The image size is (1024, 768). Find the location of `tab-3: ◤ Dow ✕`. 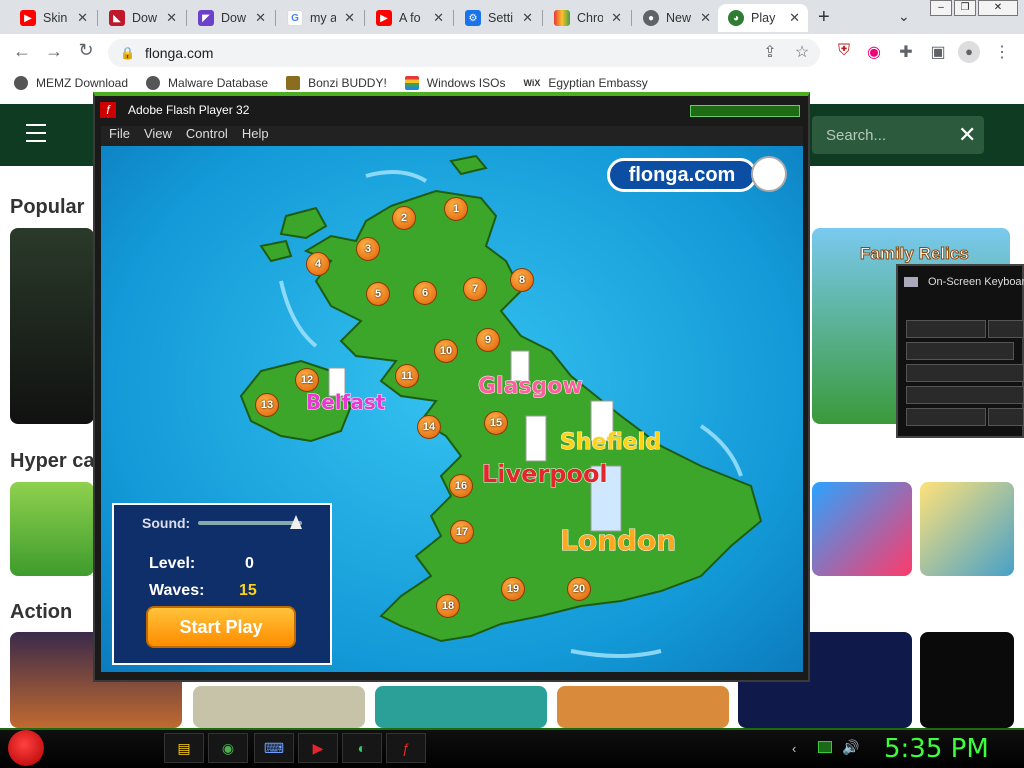

tab-3: ◤ Dow ✕ is located at coordinates (231, 18).